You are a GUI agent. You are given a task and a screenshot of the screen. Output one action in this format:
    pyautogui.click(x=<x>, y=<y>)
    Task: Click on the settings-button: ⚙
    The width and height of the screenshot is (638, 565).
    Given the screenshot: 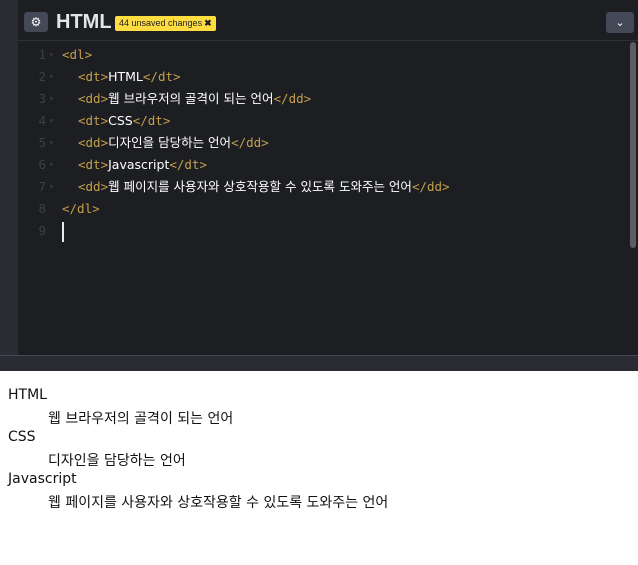 What is the action you would take?
    pyautogui.click(x=36, y=22)
    